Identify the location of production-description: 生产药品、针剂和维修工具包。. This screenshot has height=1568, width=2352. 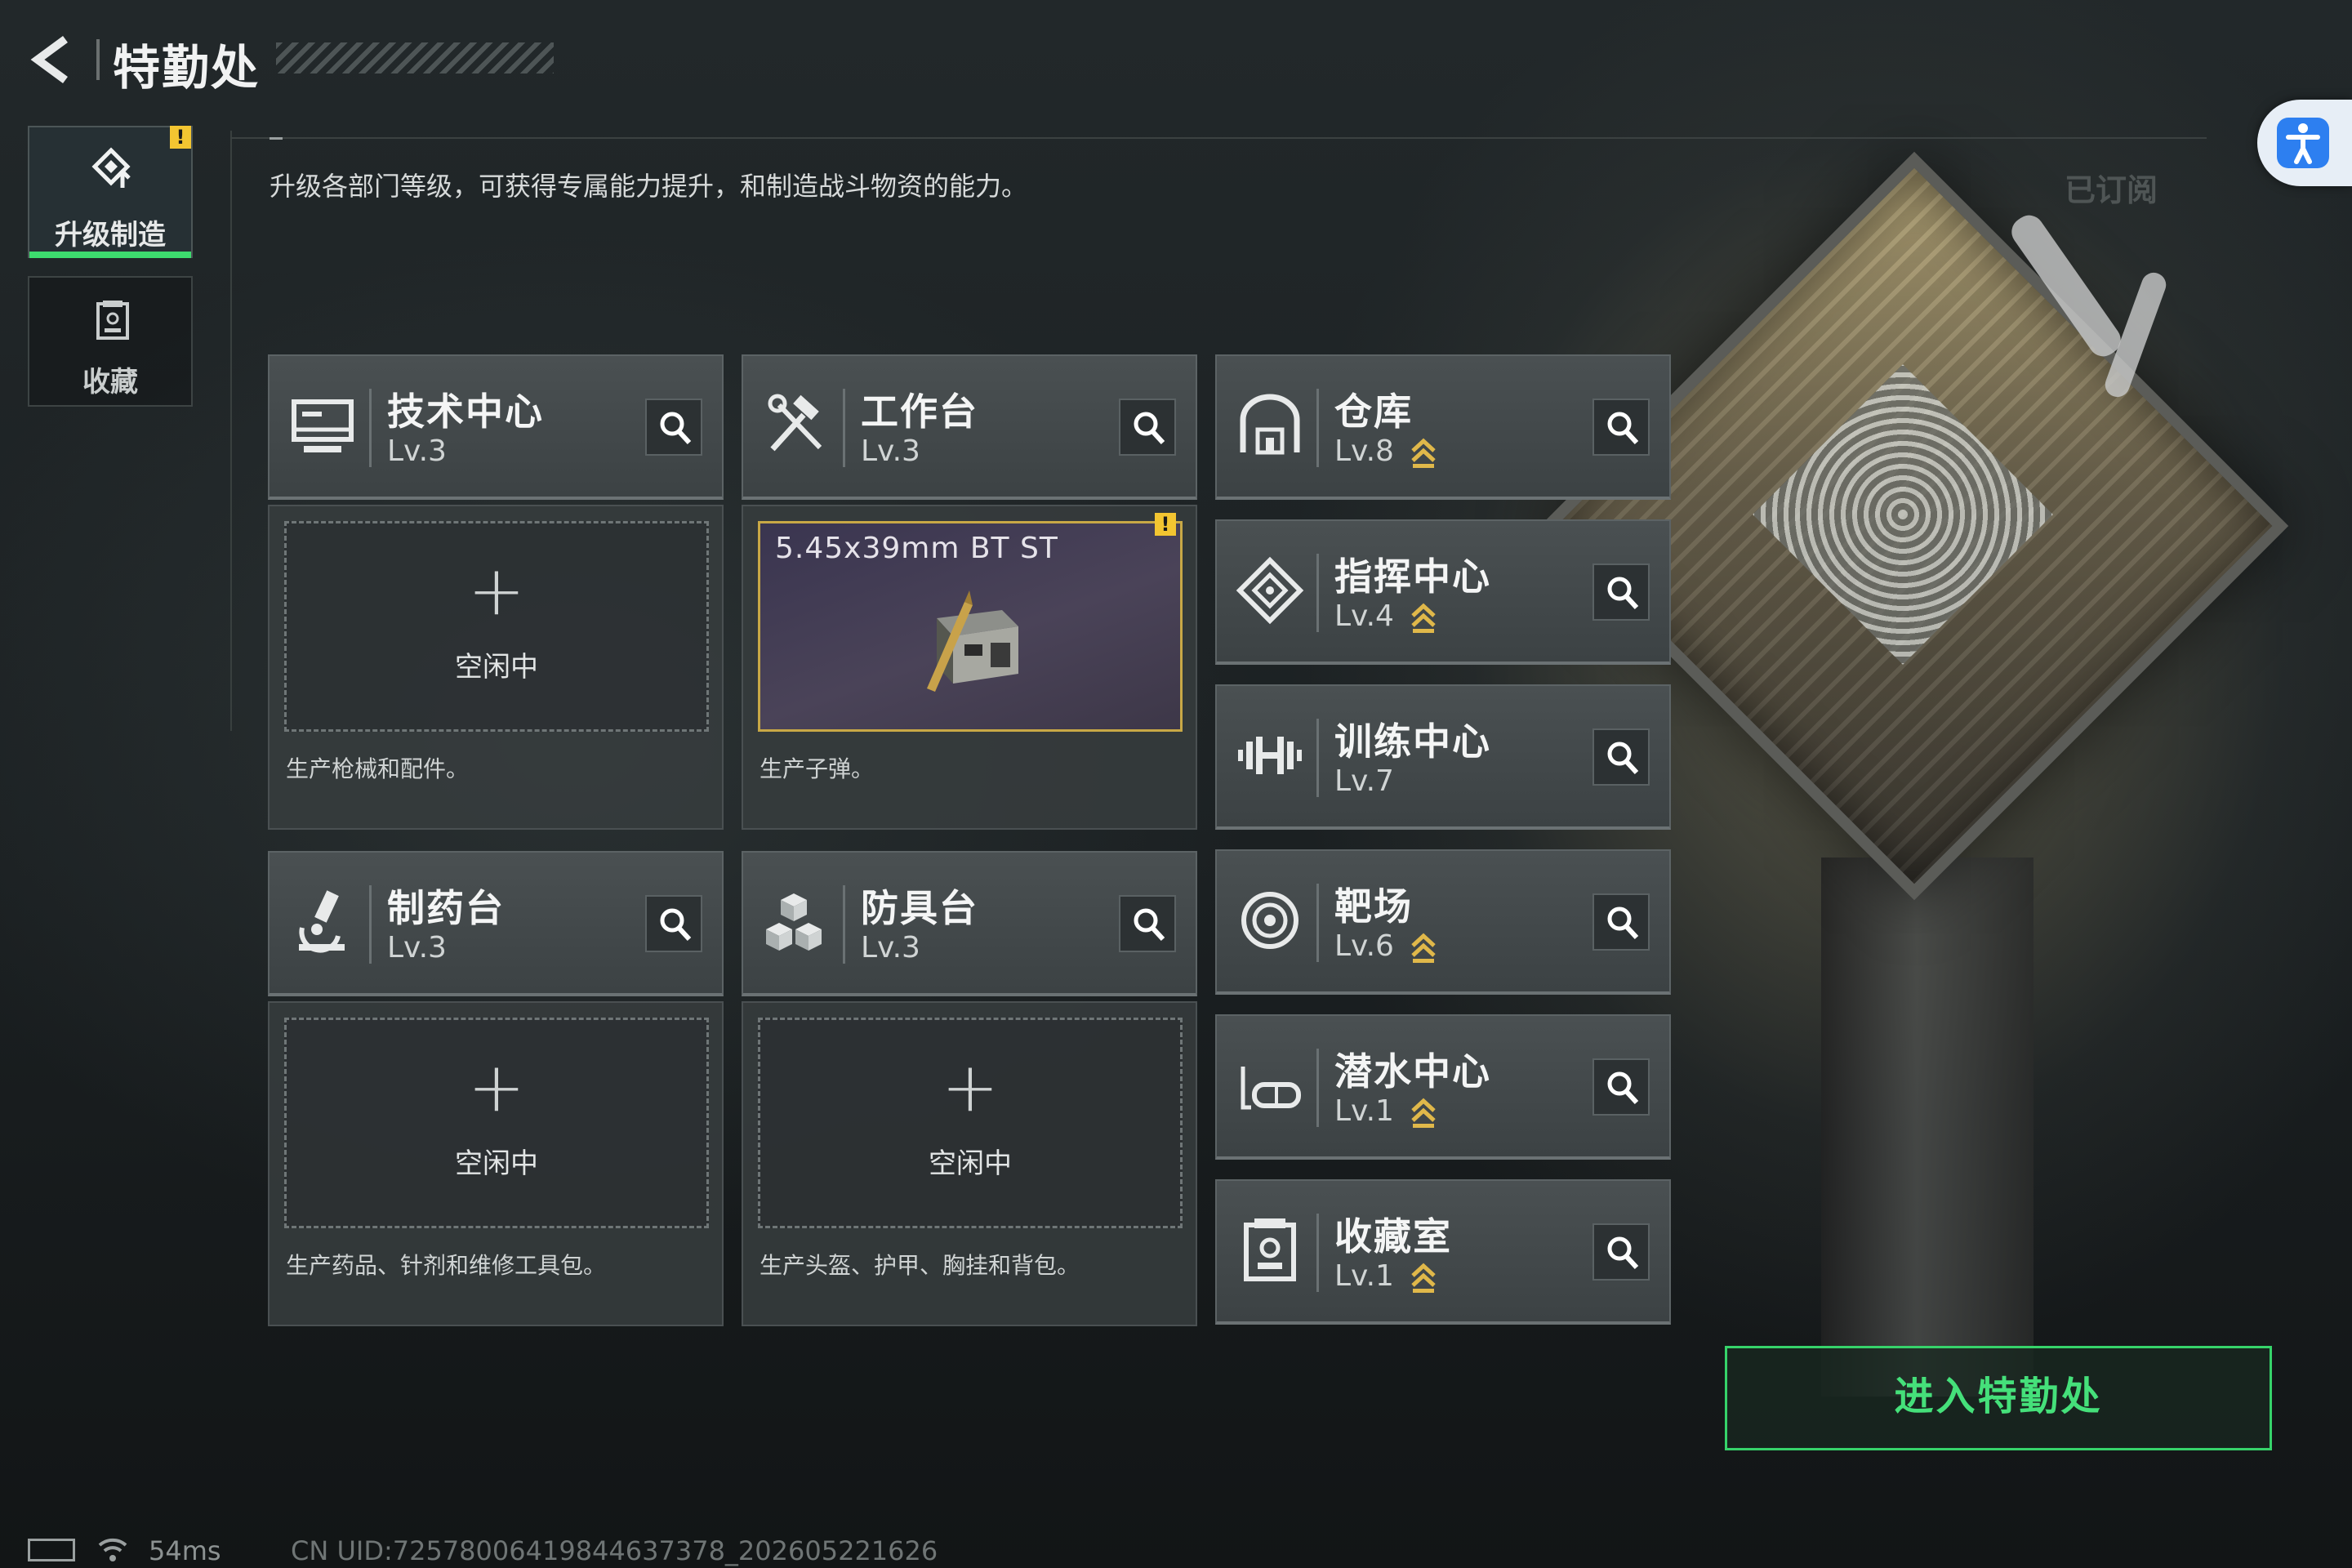
(447, 1265).